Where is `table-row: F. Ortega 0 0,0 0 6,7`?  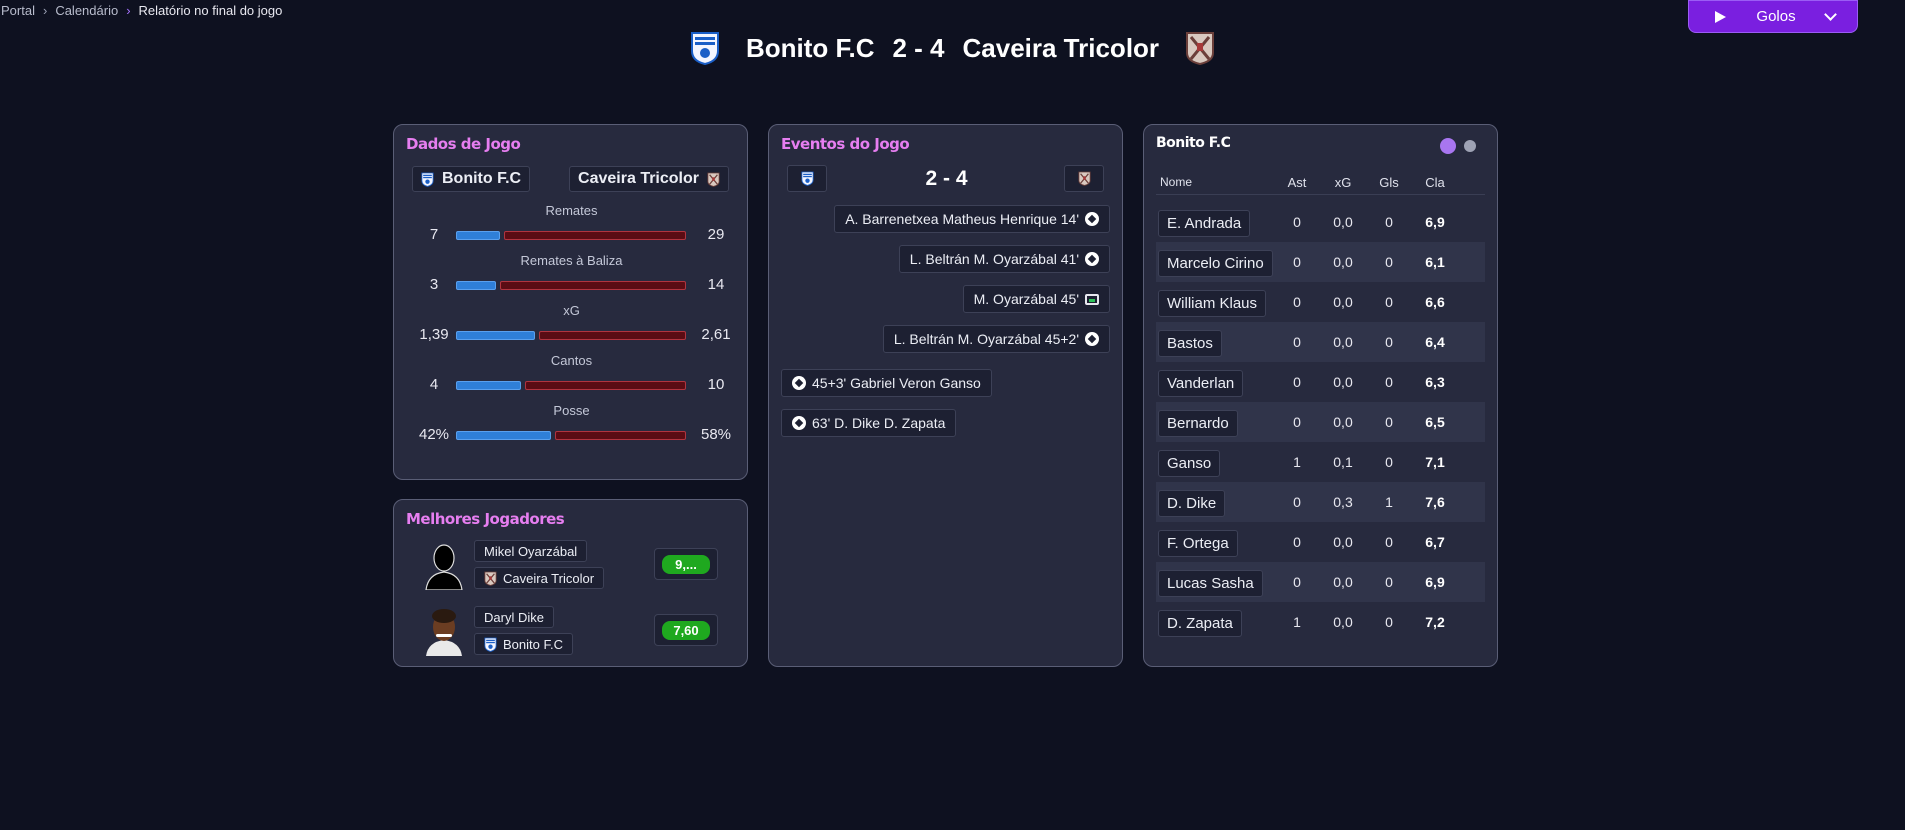
table-row: F. Ortega 0 0,0 0 6,7 is located at coordinates (1320, 542).